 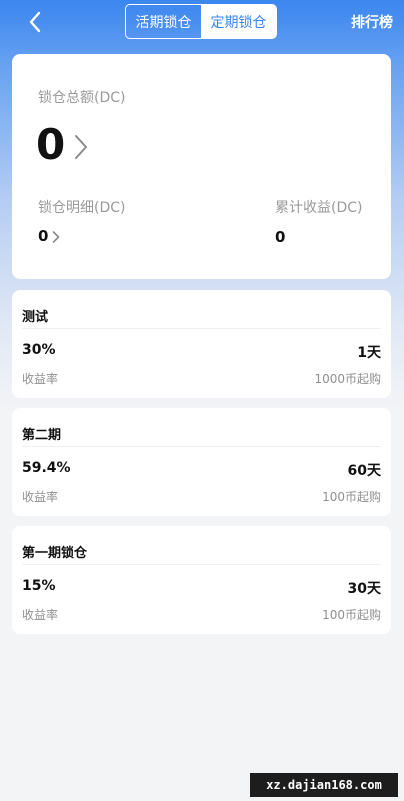 I want to click on total-locked-value: 0, so click(x=51, y=144).